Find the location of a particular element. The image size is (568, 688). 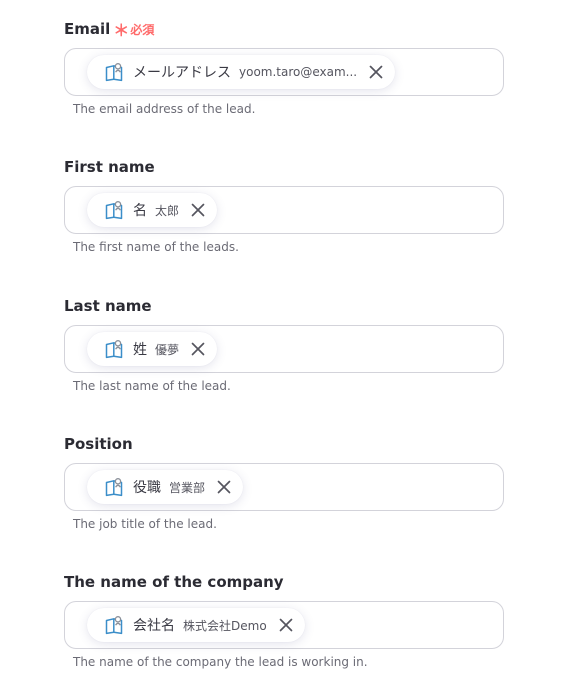

field-label-text: The name of the company is located at coordinates (174, 582).